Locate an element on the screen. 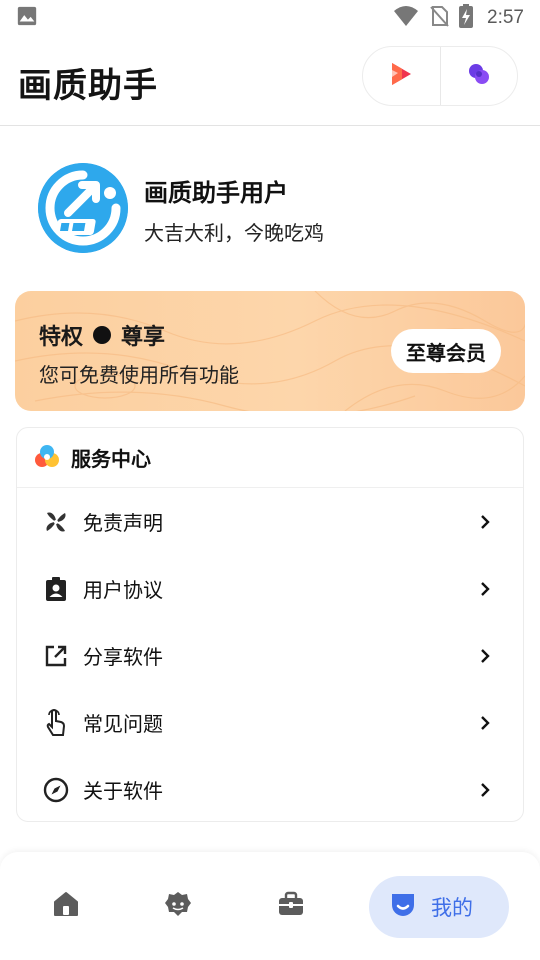 Image resolution: width=540 pixels, height=960 pixels. badge-icon is located at coordinates (56, 589).